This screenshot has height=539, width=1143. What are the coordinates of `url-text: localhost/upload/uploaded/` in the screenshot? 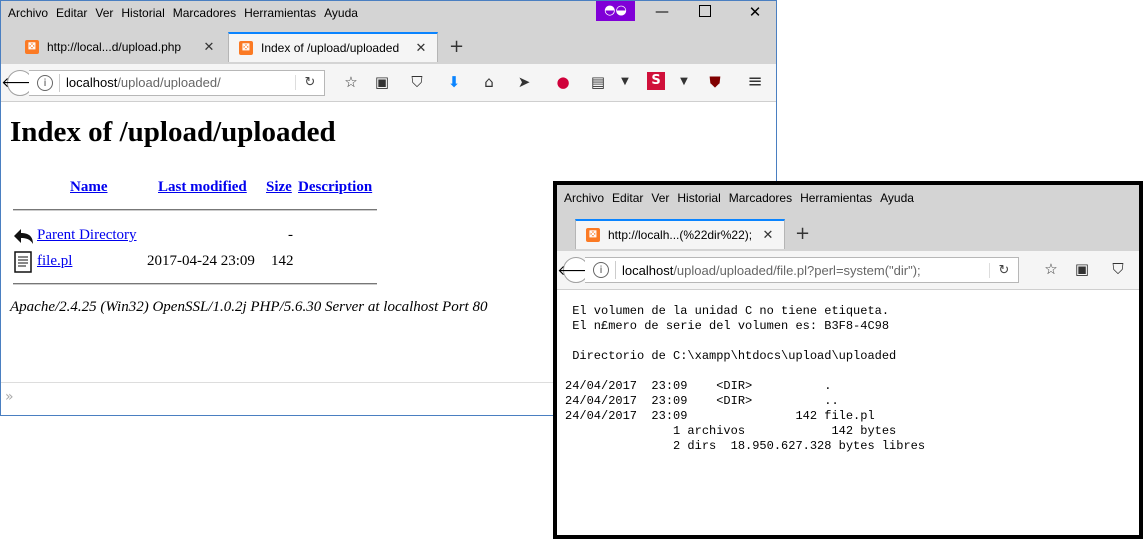 It's located at (180, 82).